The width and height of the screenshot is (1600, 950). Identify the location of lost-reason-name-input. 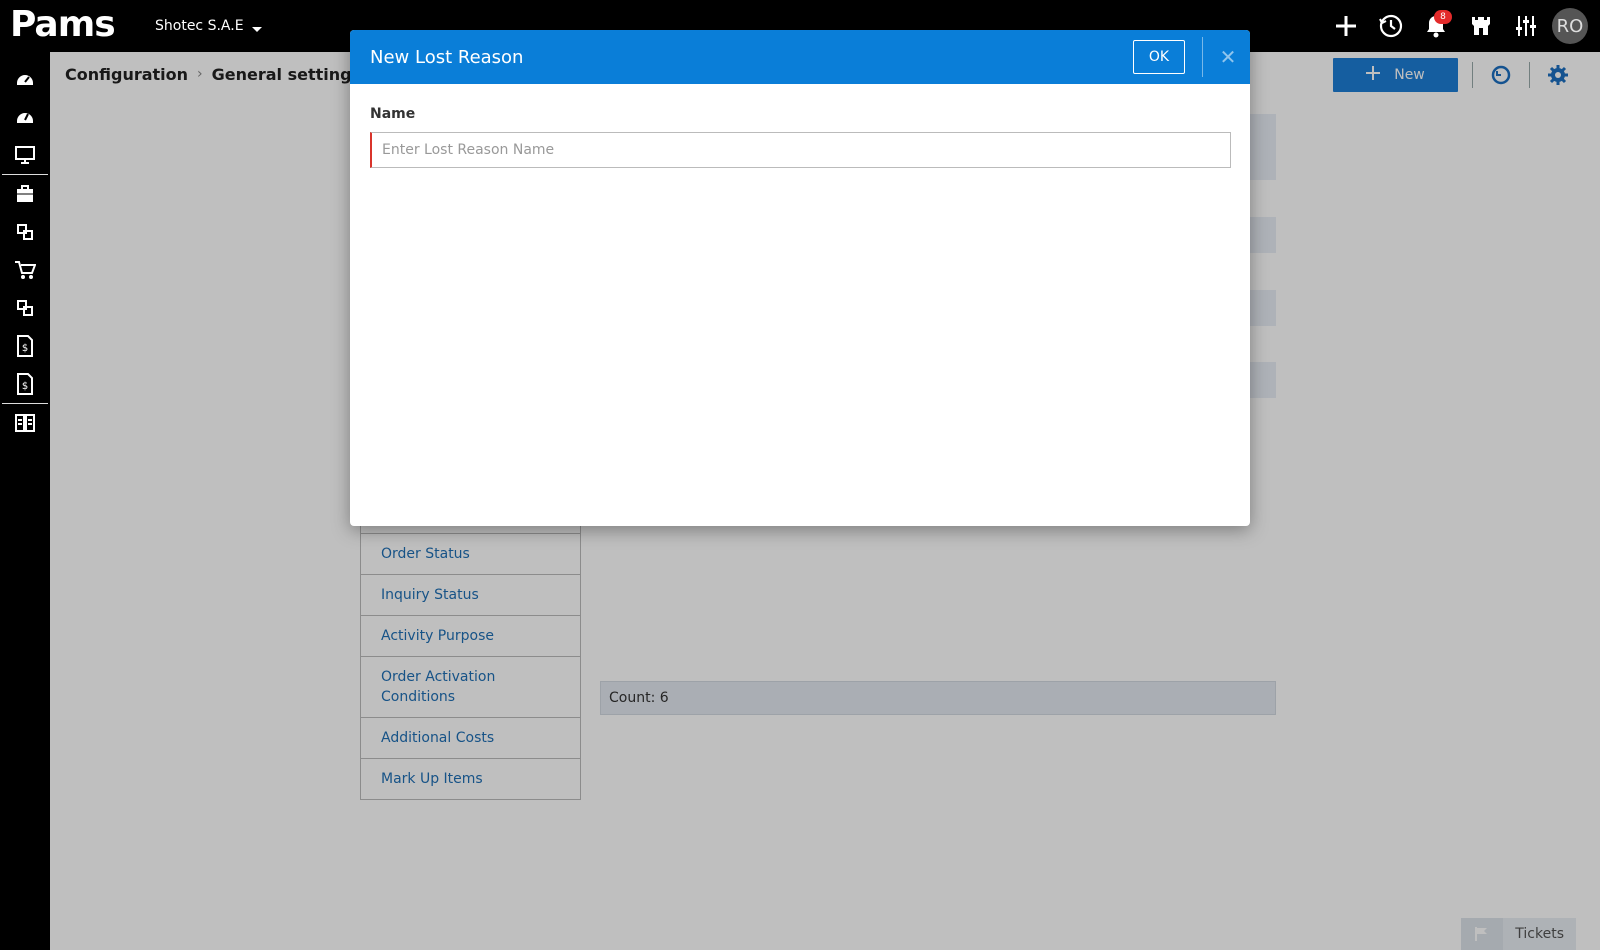
(800, 150).